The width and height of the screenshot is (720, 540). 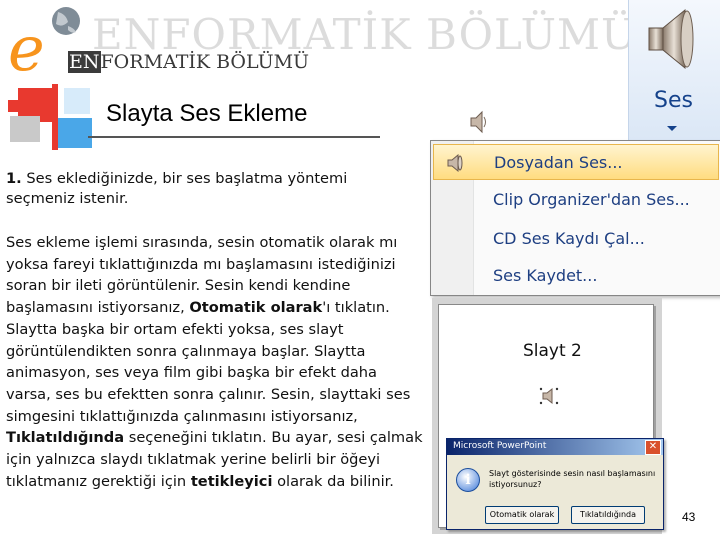 What do you see at coordinates (500, 446) in the screenshot?
I see `dialog-title: Microsoft PowerPoint` at bounding box center [500, 446].